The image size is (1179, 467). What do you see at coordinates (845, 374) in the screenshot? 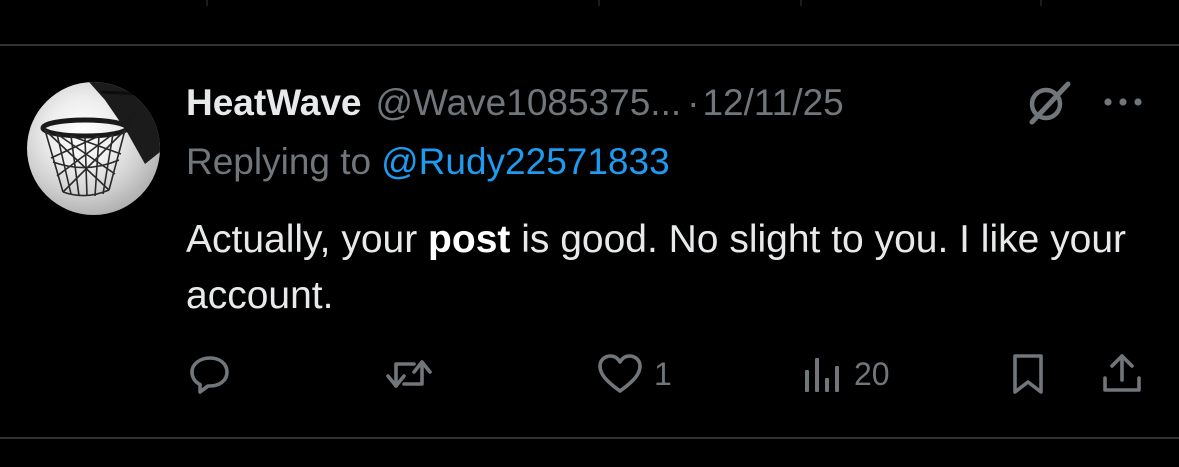
I see `views-button: 20` at bounding box center [845, 374].